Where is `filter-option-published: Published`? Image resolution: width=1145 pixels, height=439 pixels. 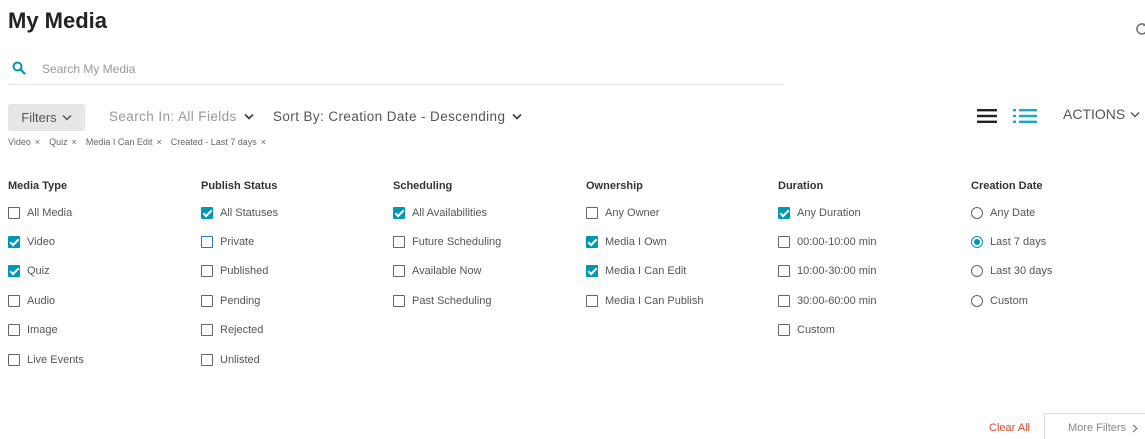
filter-option-published: Published is located at coordinates (234, 271).